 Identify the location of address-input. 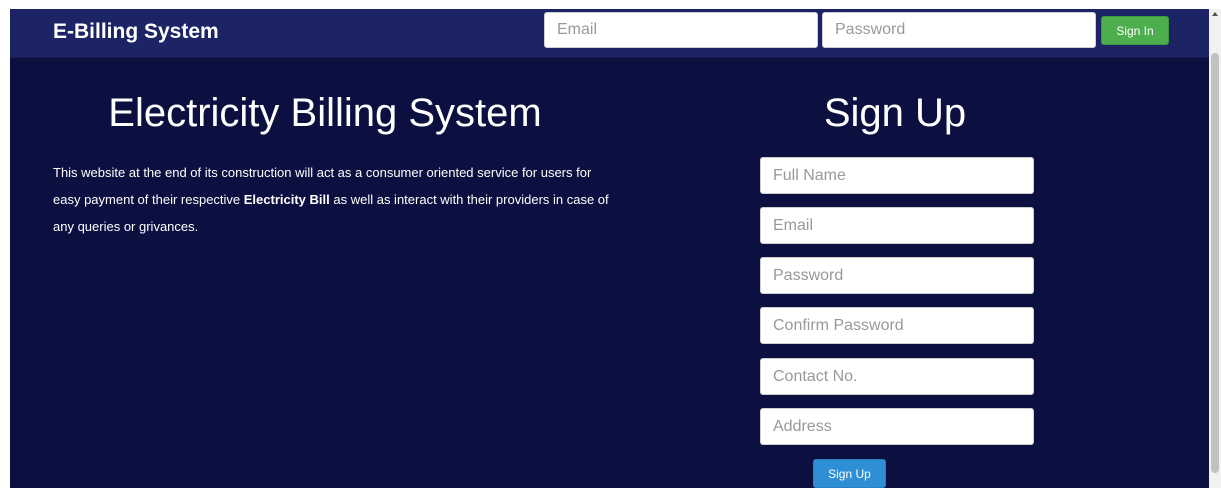
(897, 426).